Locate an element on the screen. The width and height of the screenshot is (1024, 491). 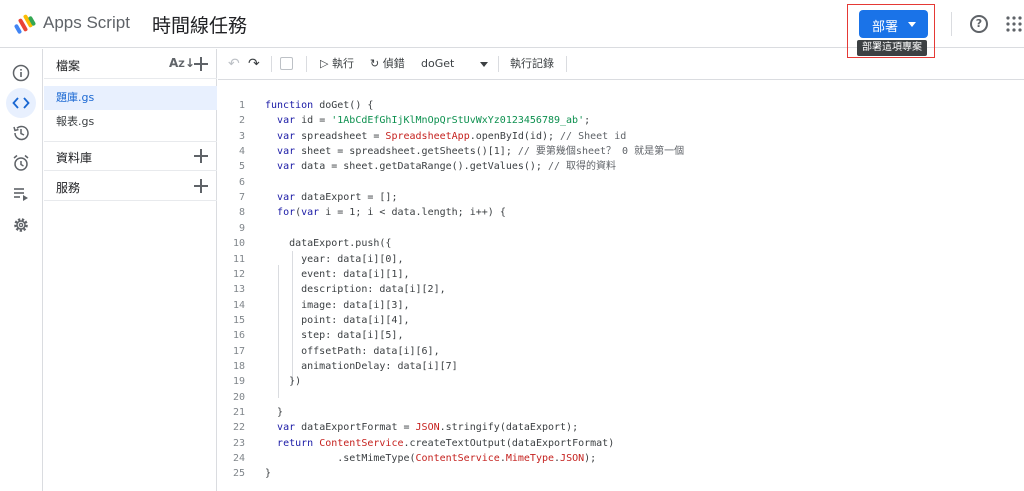
line-number: 5 is located at coordinates (241, 167).